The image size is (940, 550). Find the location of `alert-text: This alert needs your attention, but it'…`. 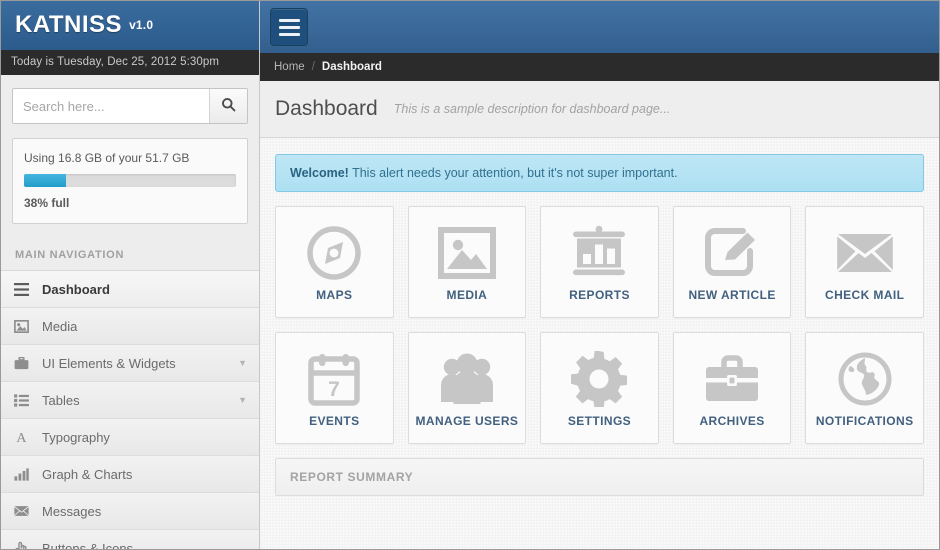

alert-text: This alert needs your attention, but it'… is located at coordinates (513, 173).